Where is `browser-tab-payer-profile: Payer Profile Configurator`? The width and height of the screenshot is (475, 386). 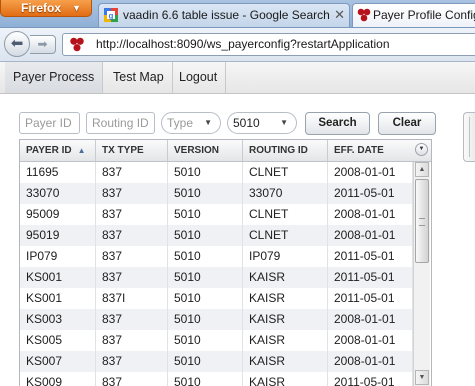 browser-tab-payer-profile: Payer Profile Configurator is located at coordinates (413, 15).